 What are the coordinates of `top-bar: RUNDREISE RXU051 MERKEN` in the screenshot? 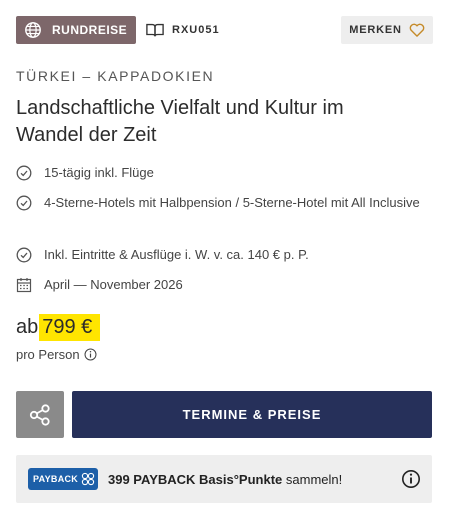 It's located at (224, 30).